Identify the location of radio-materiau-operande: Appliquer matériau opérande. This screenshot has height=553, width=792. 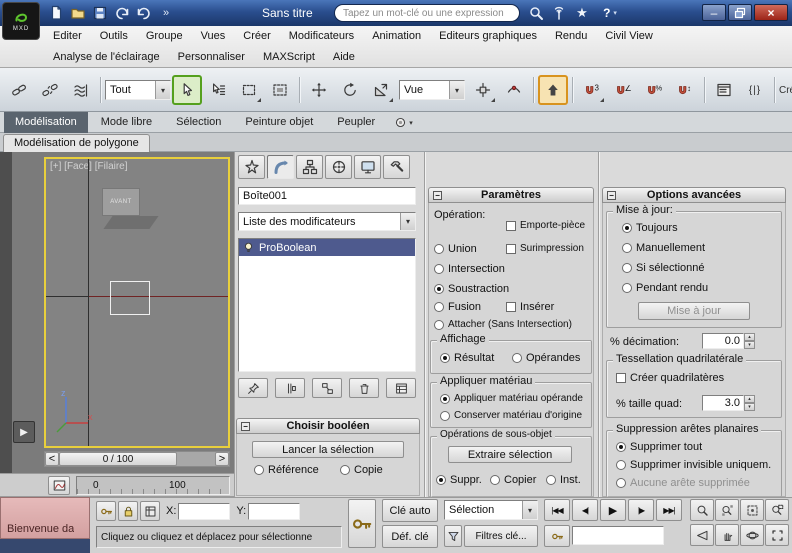
(511, 398).